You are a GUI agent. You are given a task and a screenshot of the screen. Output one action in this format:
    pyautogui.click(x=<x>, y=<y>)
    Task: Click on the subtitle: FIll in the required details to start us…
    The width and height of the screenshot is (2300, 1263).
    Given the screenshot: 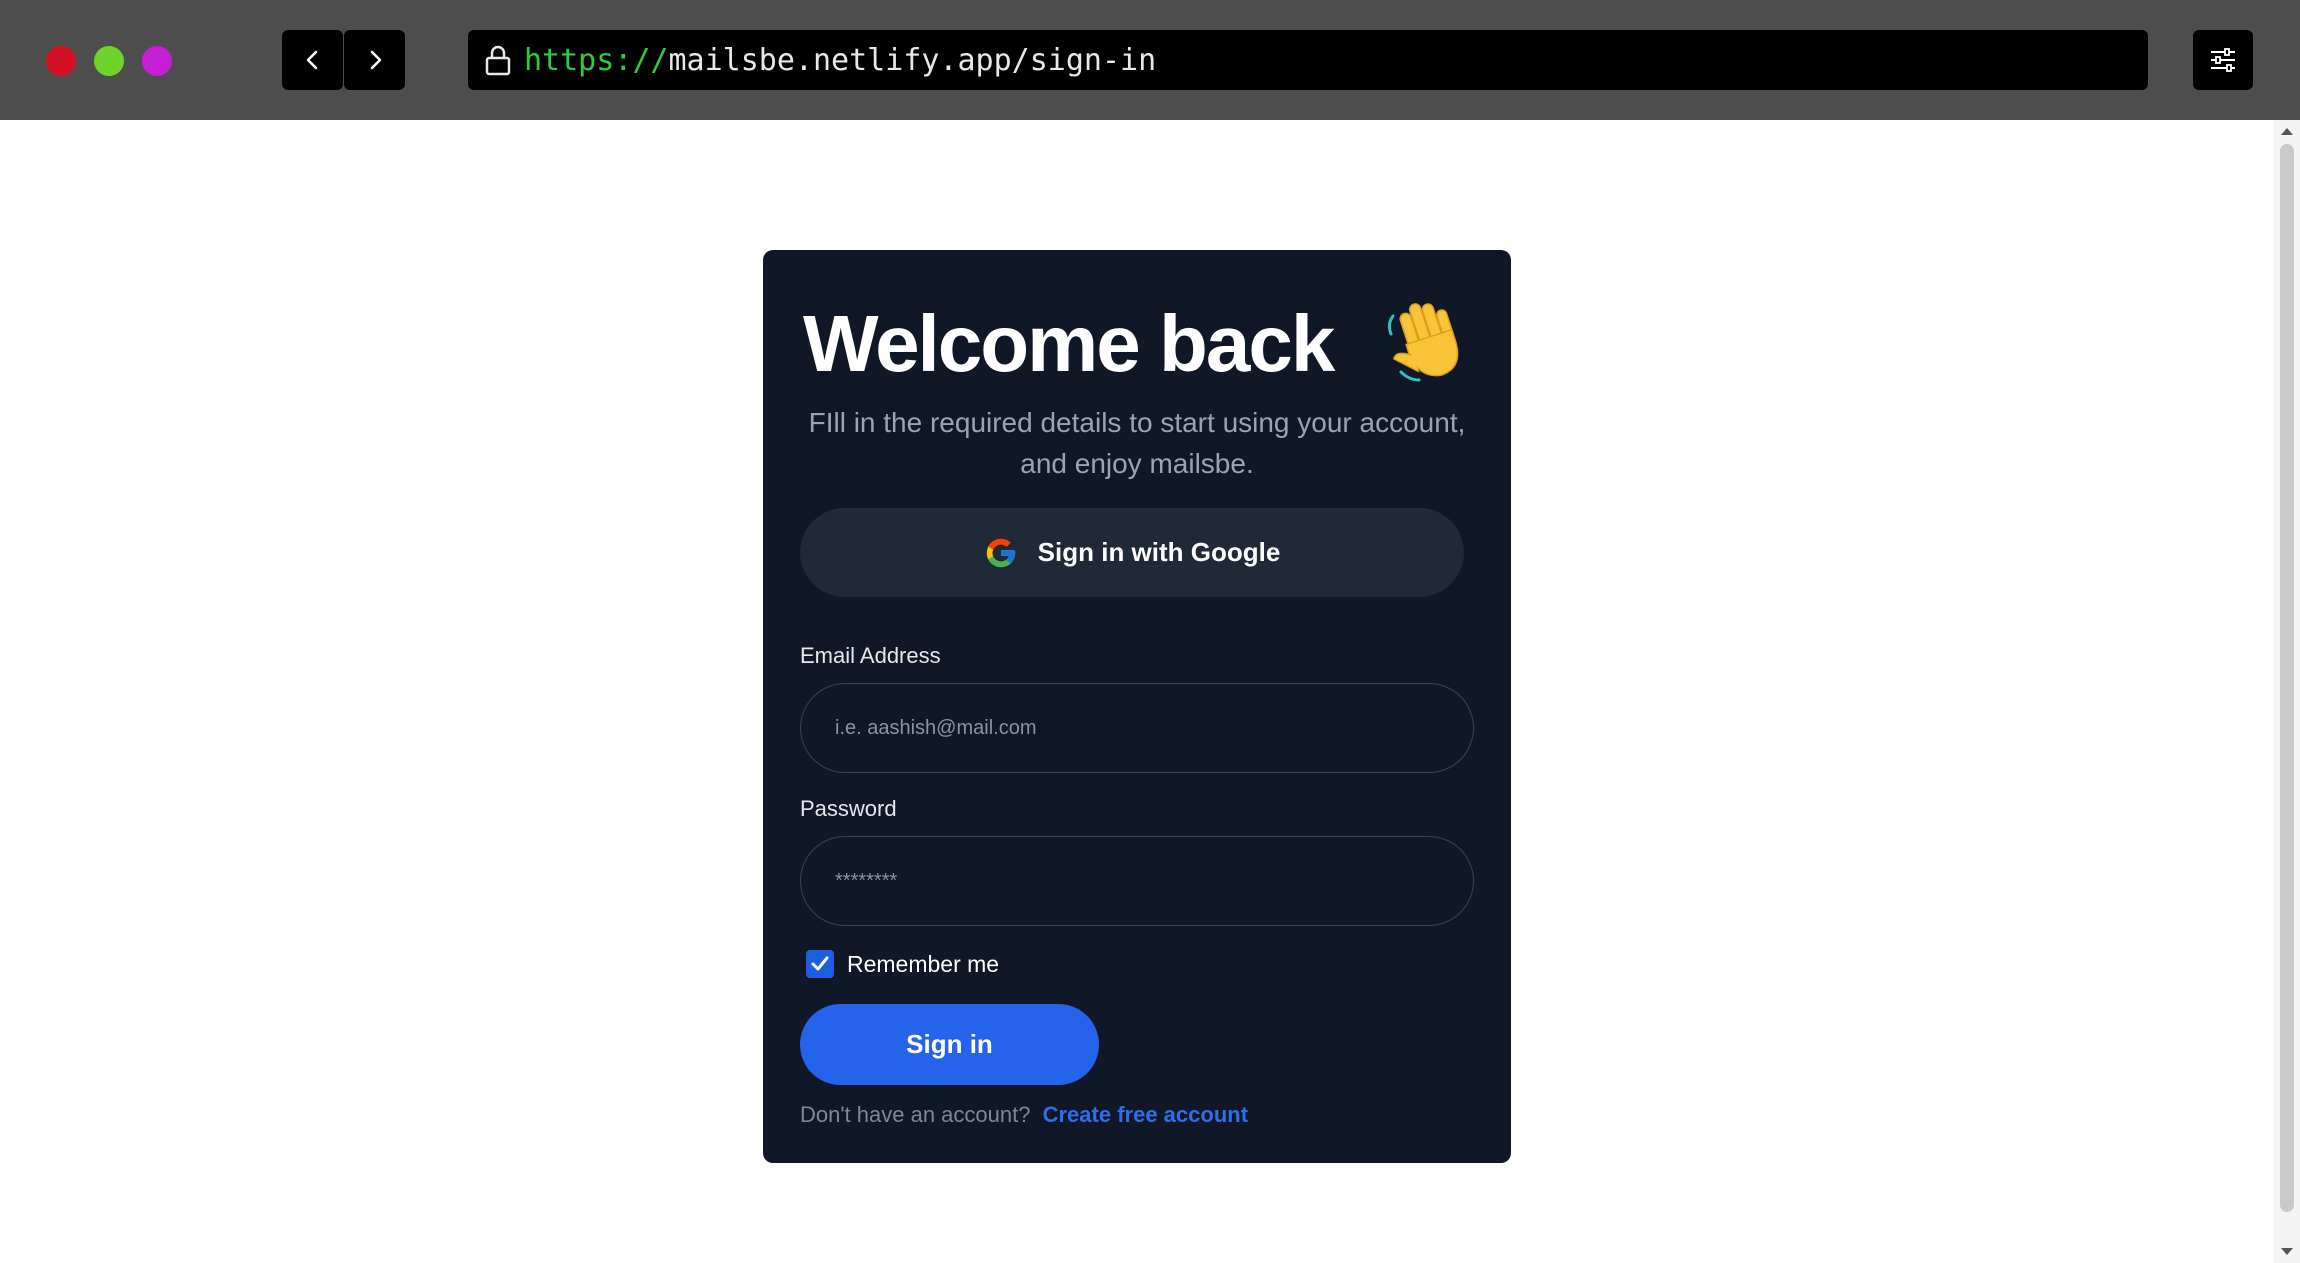 What is the action you would take?
    pyautogui.click(x=1137, y=443)
    